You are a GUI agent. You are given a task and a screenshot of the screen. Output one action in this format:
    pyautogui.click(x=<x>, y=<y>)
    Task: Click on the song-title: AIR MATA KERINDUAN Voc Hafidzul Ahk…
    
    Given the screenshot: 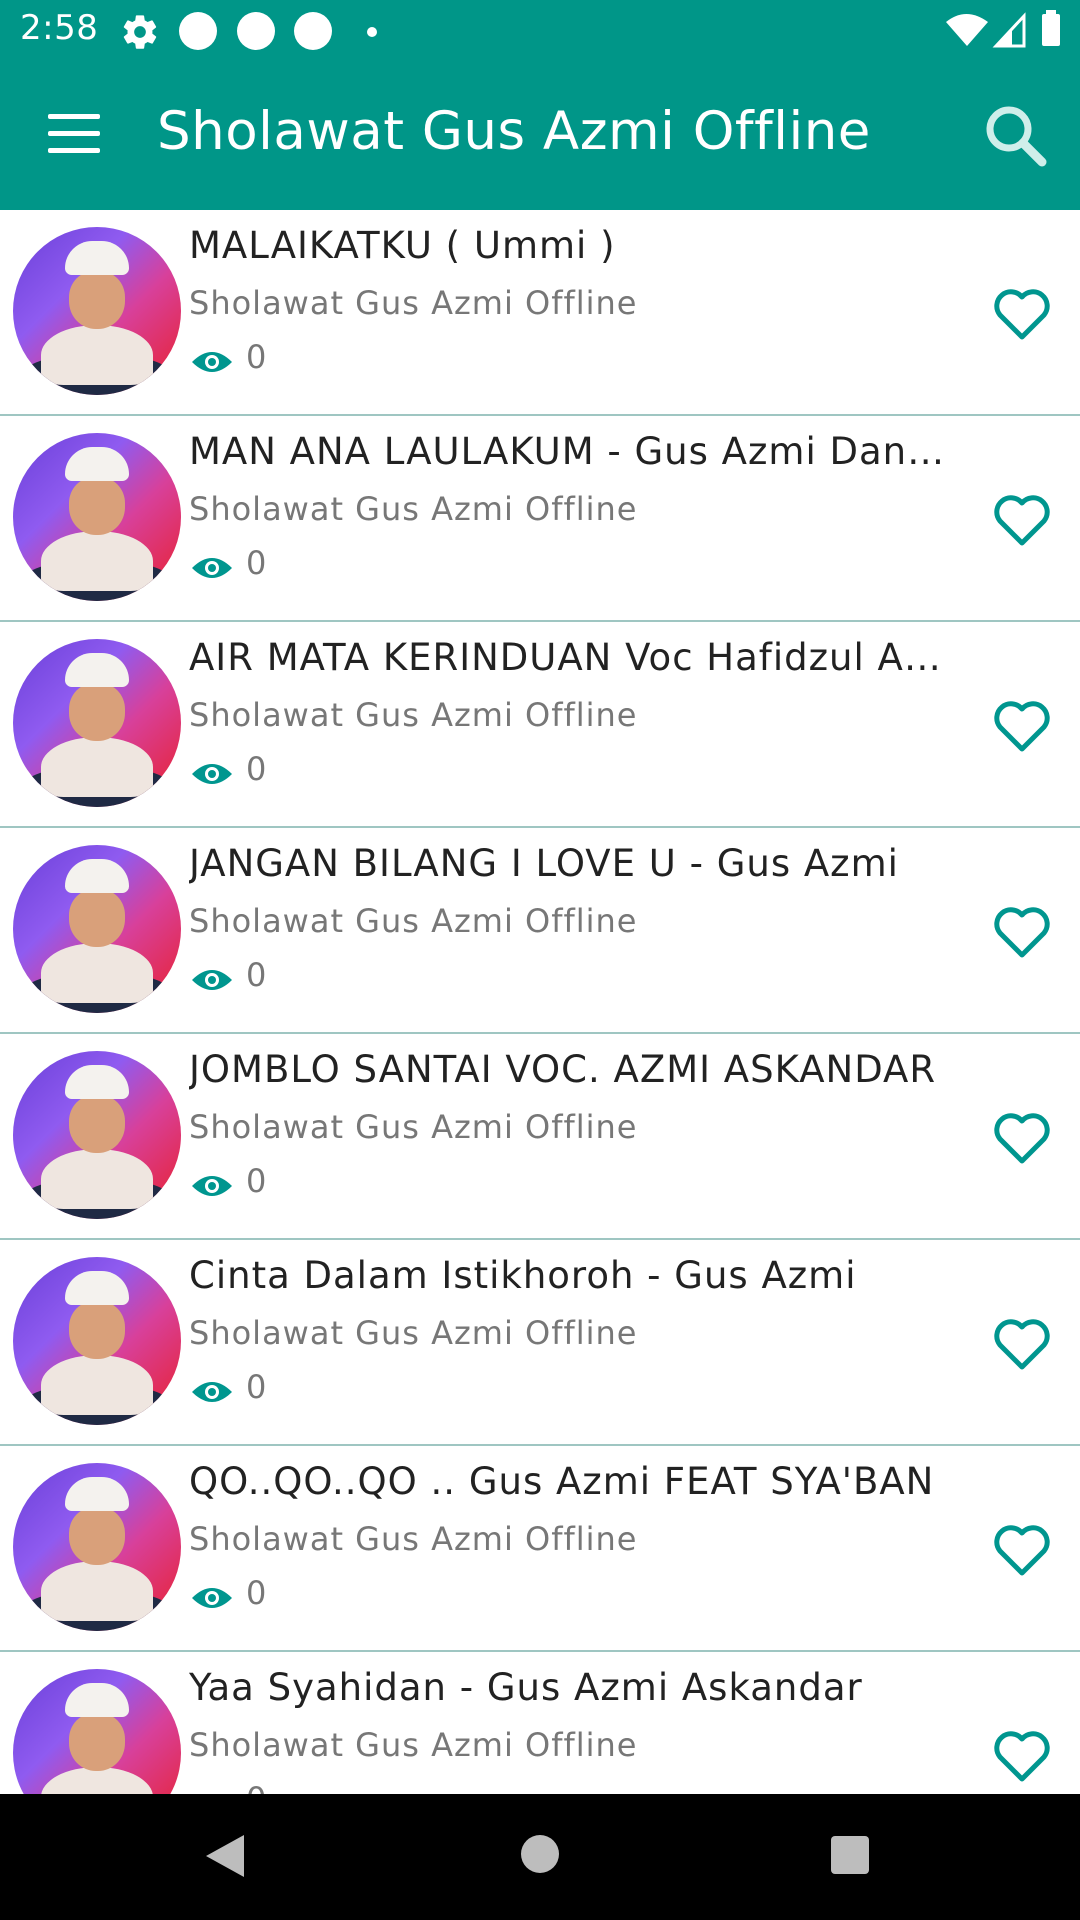 What is the action you would take?
    pyautogui.click(x=574, y=657)
    